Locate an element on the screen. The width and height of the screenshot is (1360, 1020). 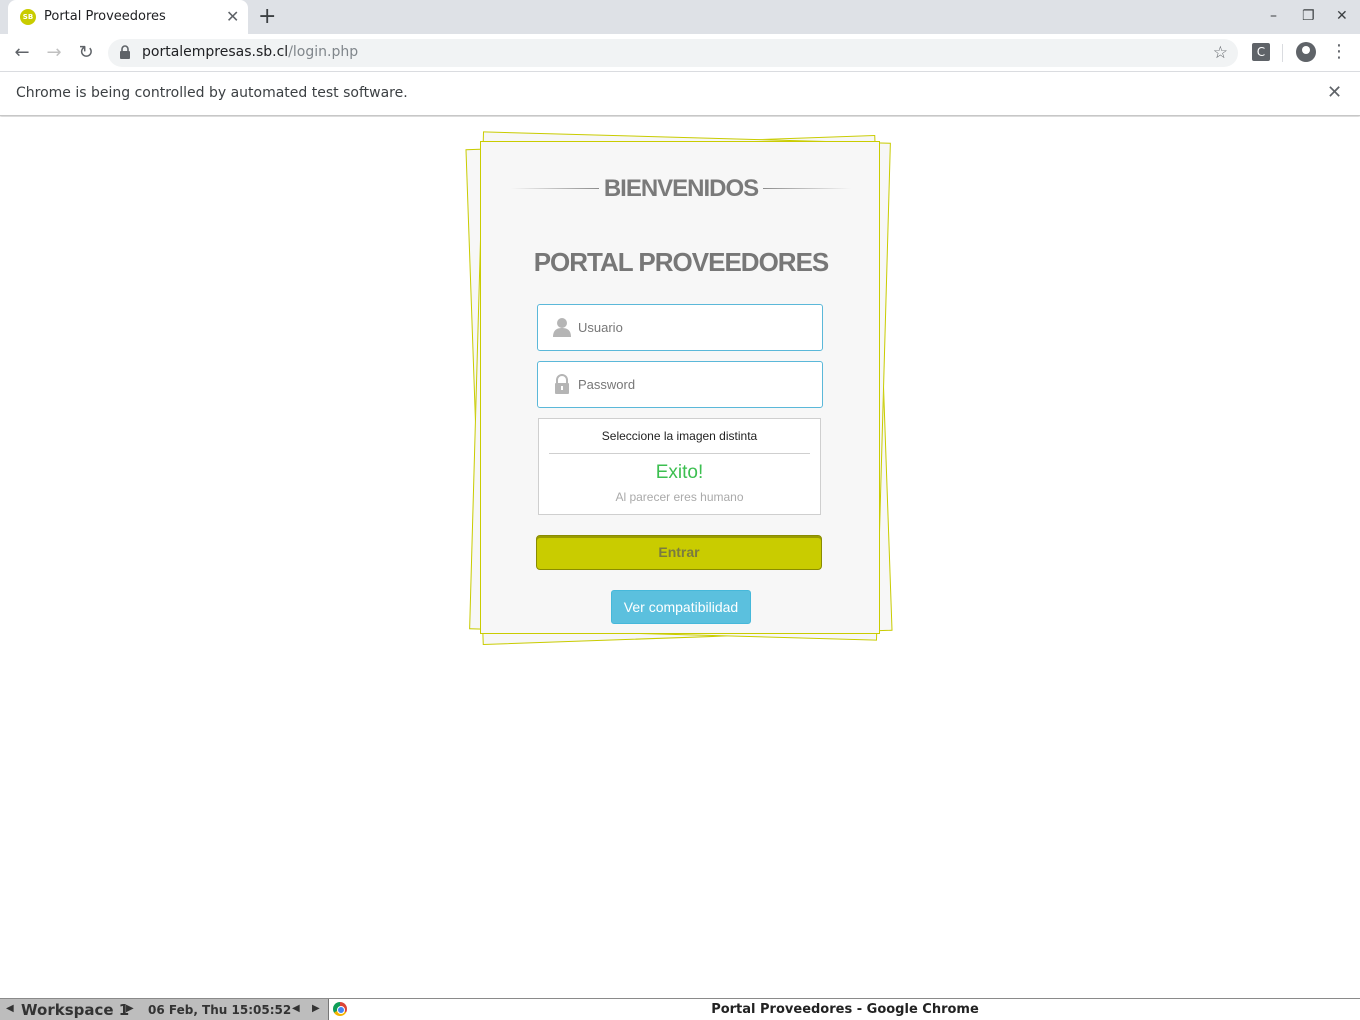
welcome-text: BIENVENIDOS is located at coordinates (681, 188).